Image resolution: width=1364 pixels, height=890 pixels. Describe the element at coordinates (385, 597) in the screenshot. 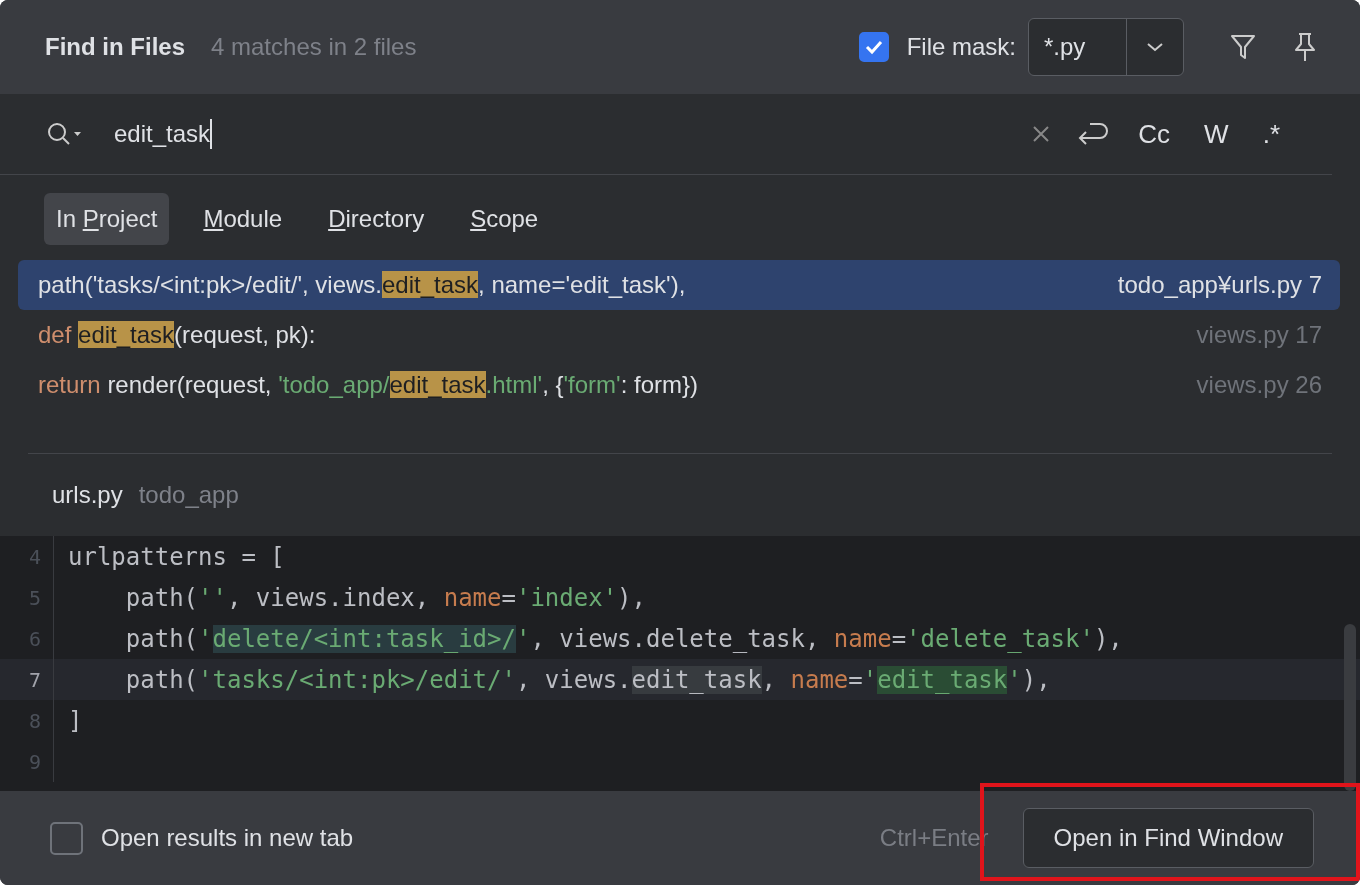

I see `code-line: path('', views.index, name='index'),` at that location.